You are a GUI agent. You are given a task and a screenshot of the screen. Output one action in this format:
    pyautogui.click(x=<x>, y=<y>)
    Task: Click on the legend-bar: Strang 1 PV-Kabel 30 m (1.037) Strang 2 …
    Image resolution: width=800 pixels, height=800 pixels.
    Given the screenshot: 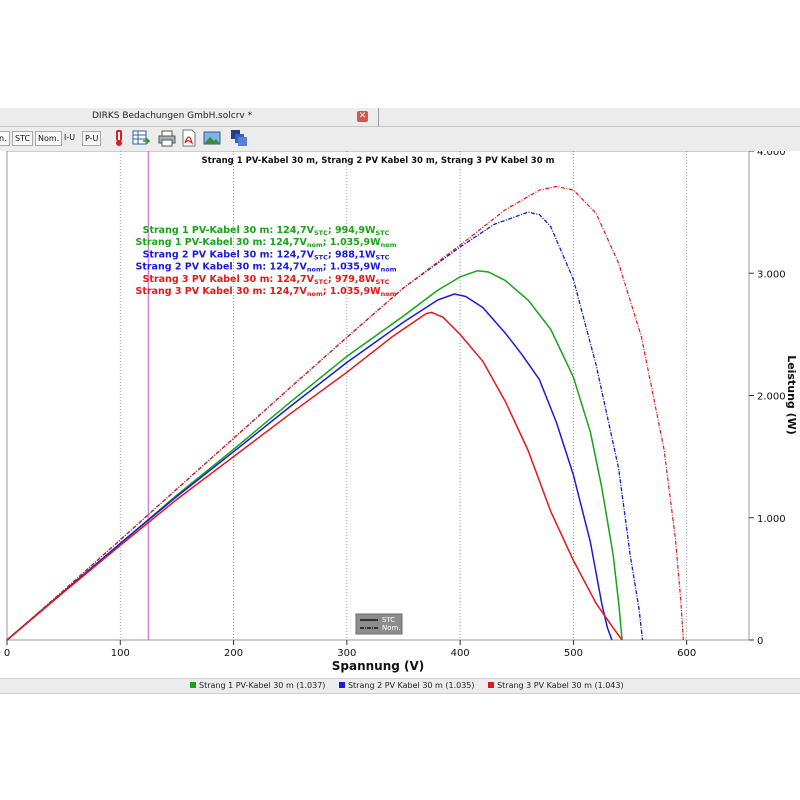 What is the action you would take?
    pyautogui.click(x=400, y=686)
    